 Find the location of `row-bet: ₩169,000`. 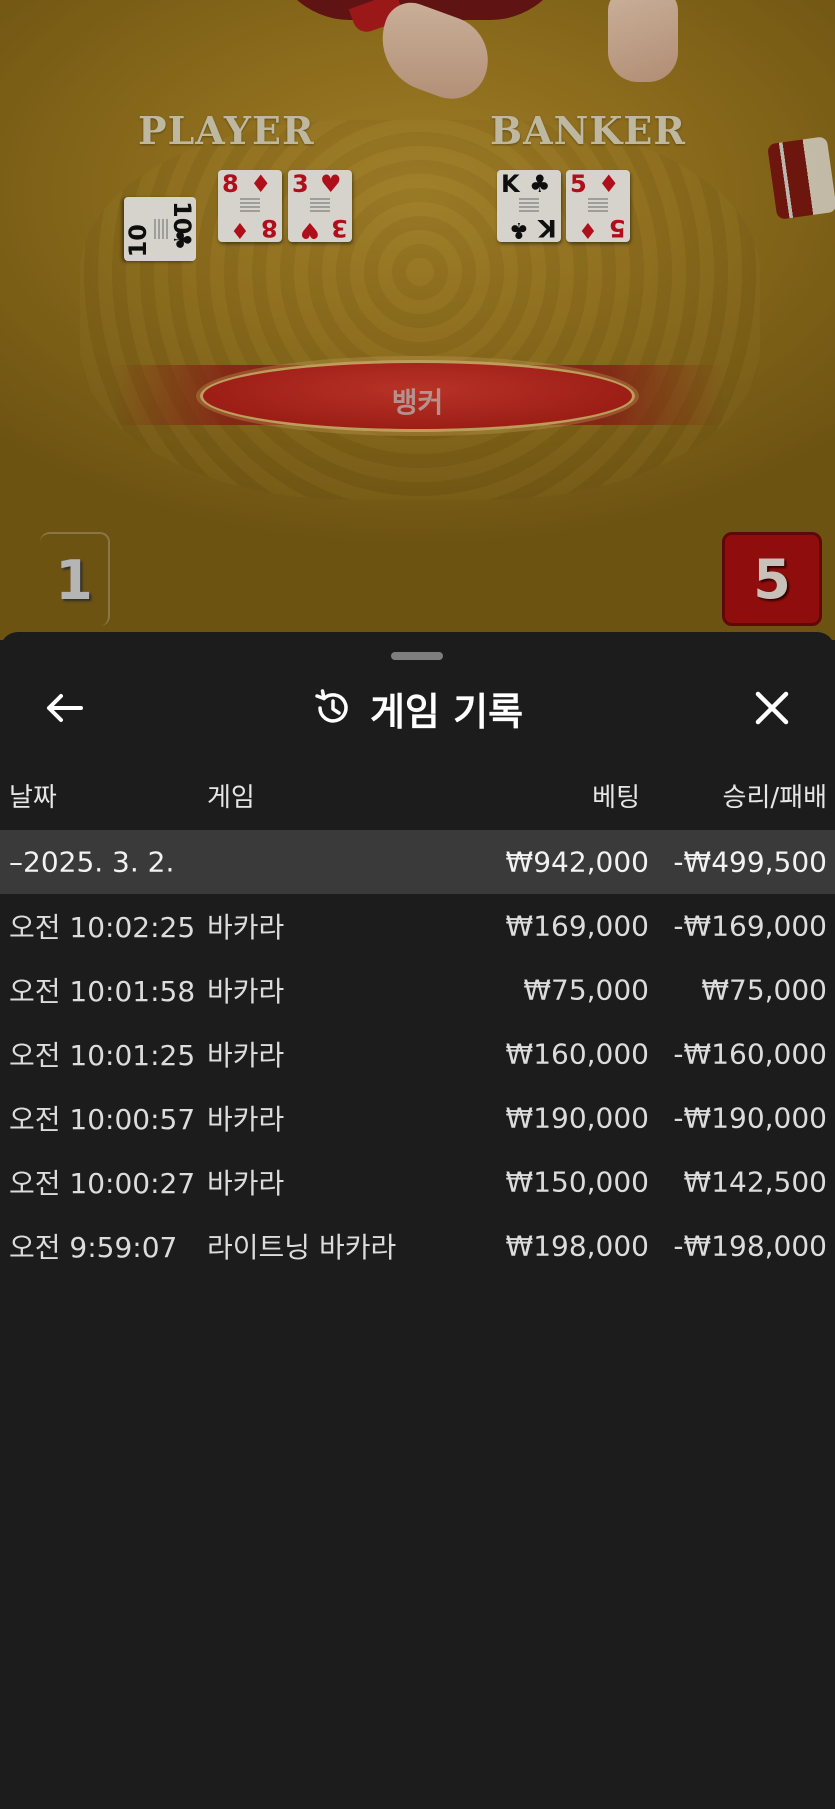

row-bet: ₩169,000 is located at coordinates (577, 926).